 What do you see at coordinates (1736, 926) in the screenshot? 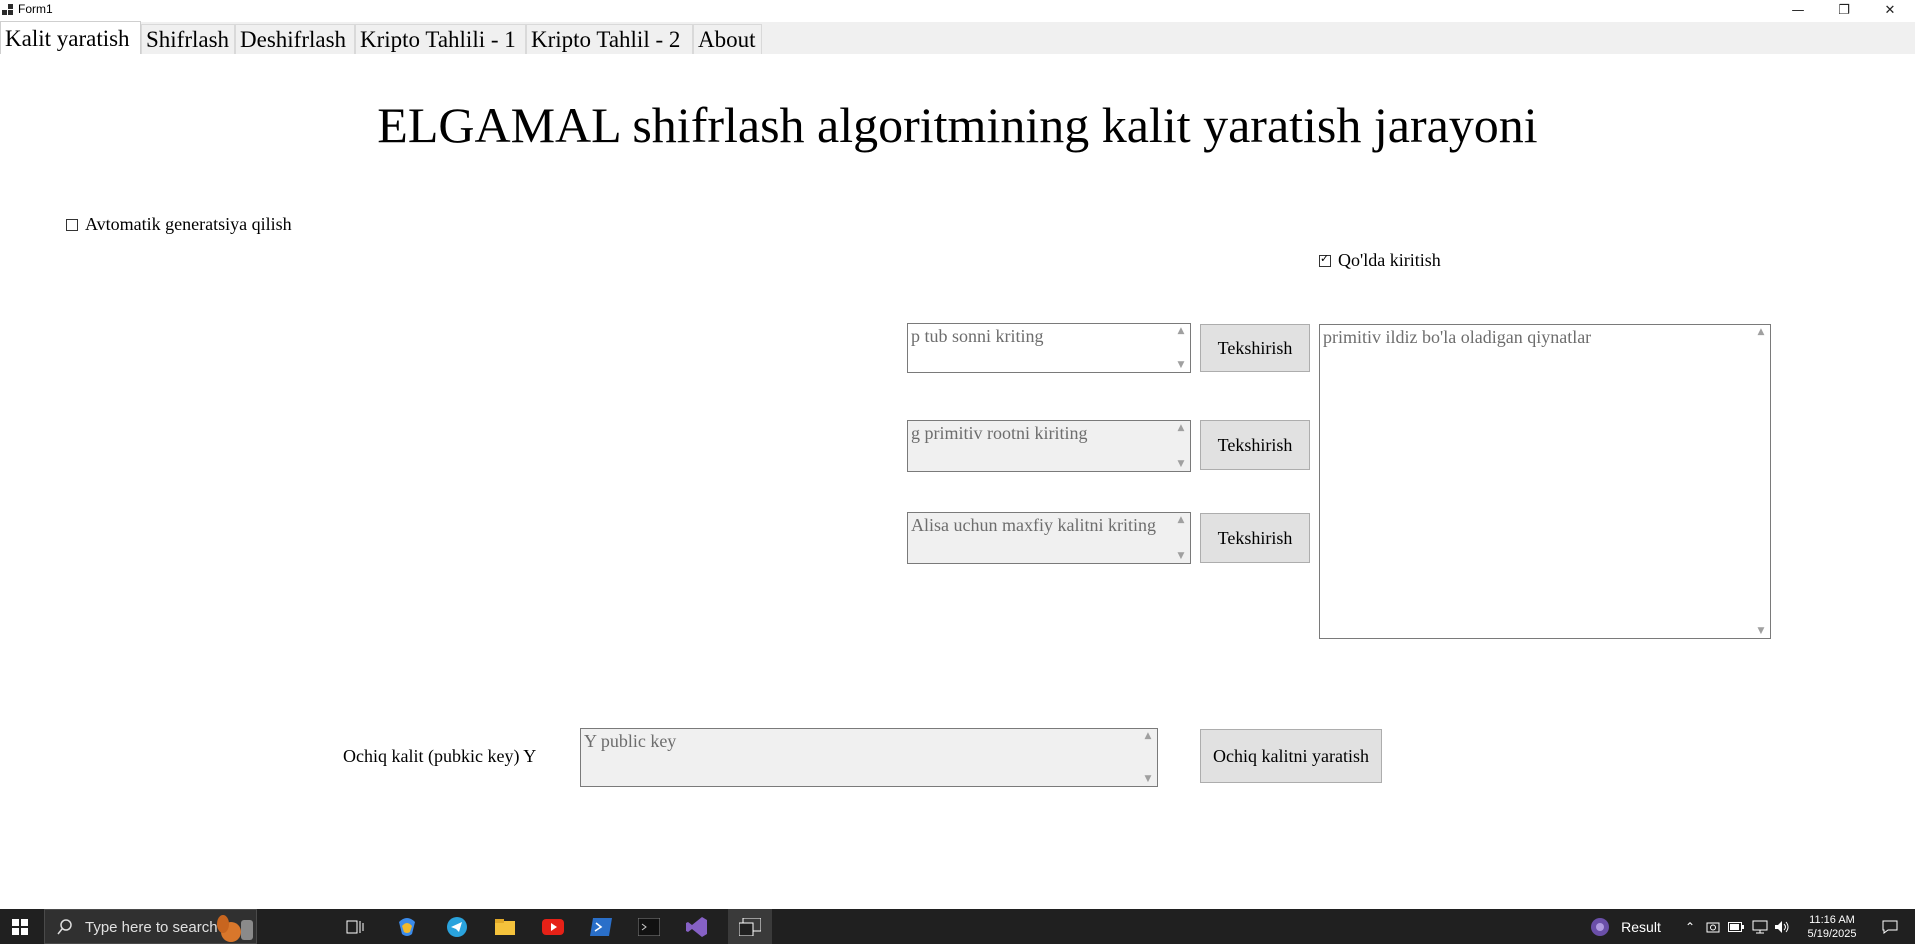
I see `battery-icon` at bounding box center [1736, 926].